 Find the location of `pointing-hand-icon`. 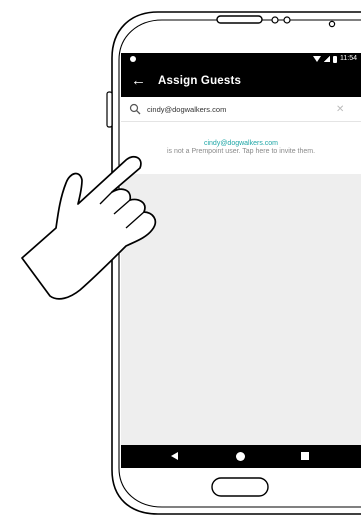

pointing-hand-icon is located at coordinates (89, 227).